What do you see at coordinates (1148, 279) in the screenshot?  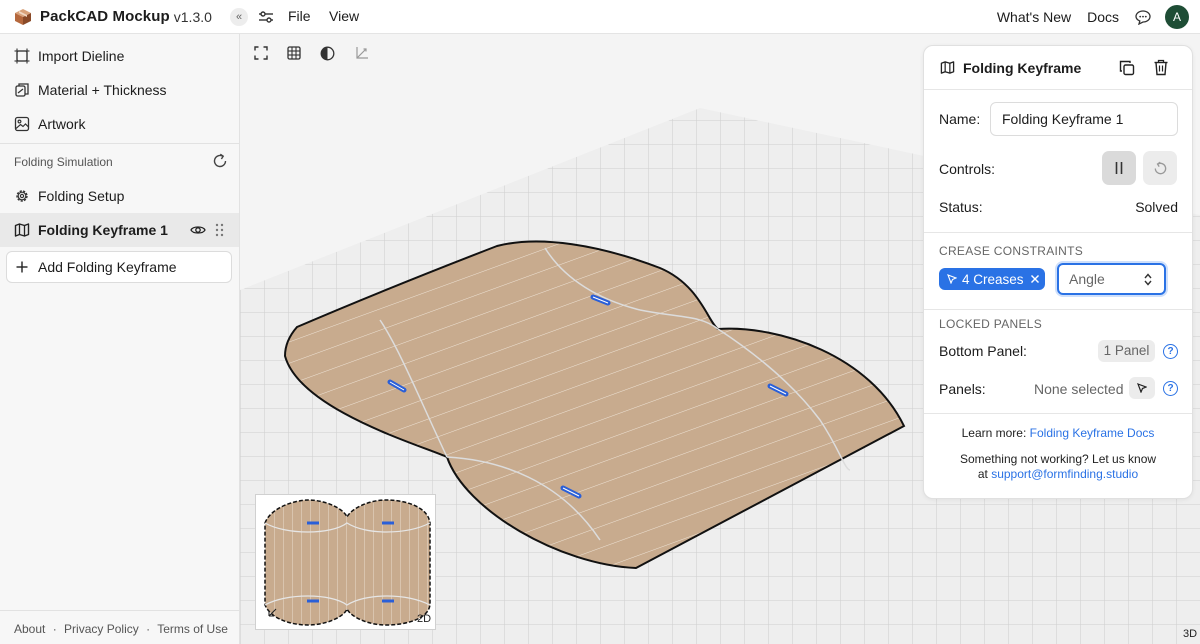 I see `chevron-updown-icon` at bounding box center [1148, 279].